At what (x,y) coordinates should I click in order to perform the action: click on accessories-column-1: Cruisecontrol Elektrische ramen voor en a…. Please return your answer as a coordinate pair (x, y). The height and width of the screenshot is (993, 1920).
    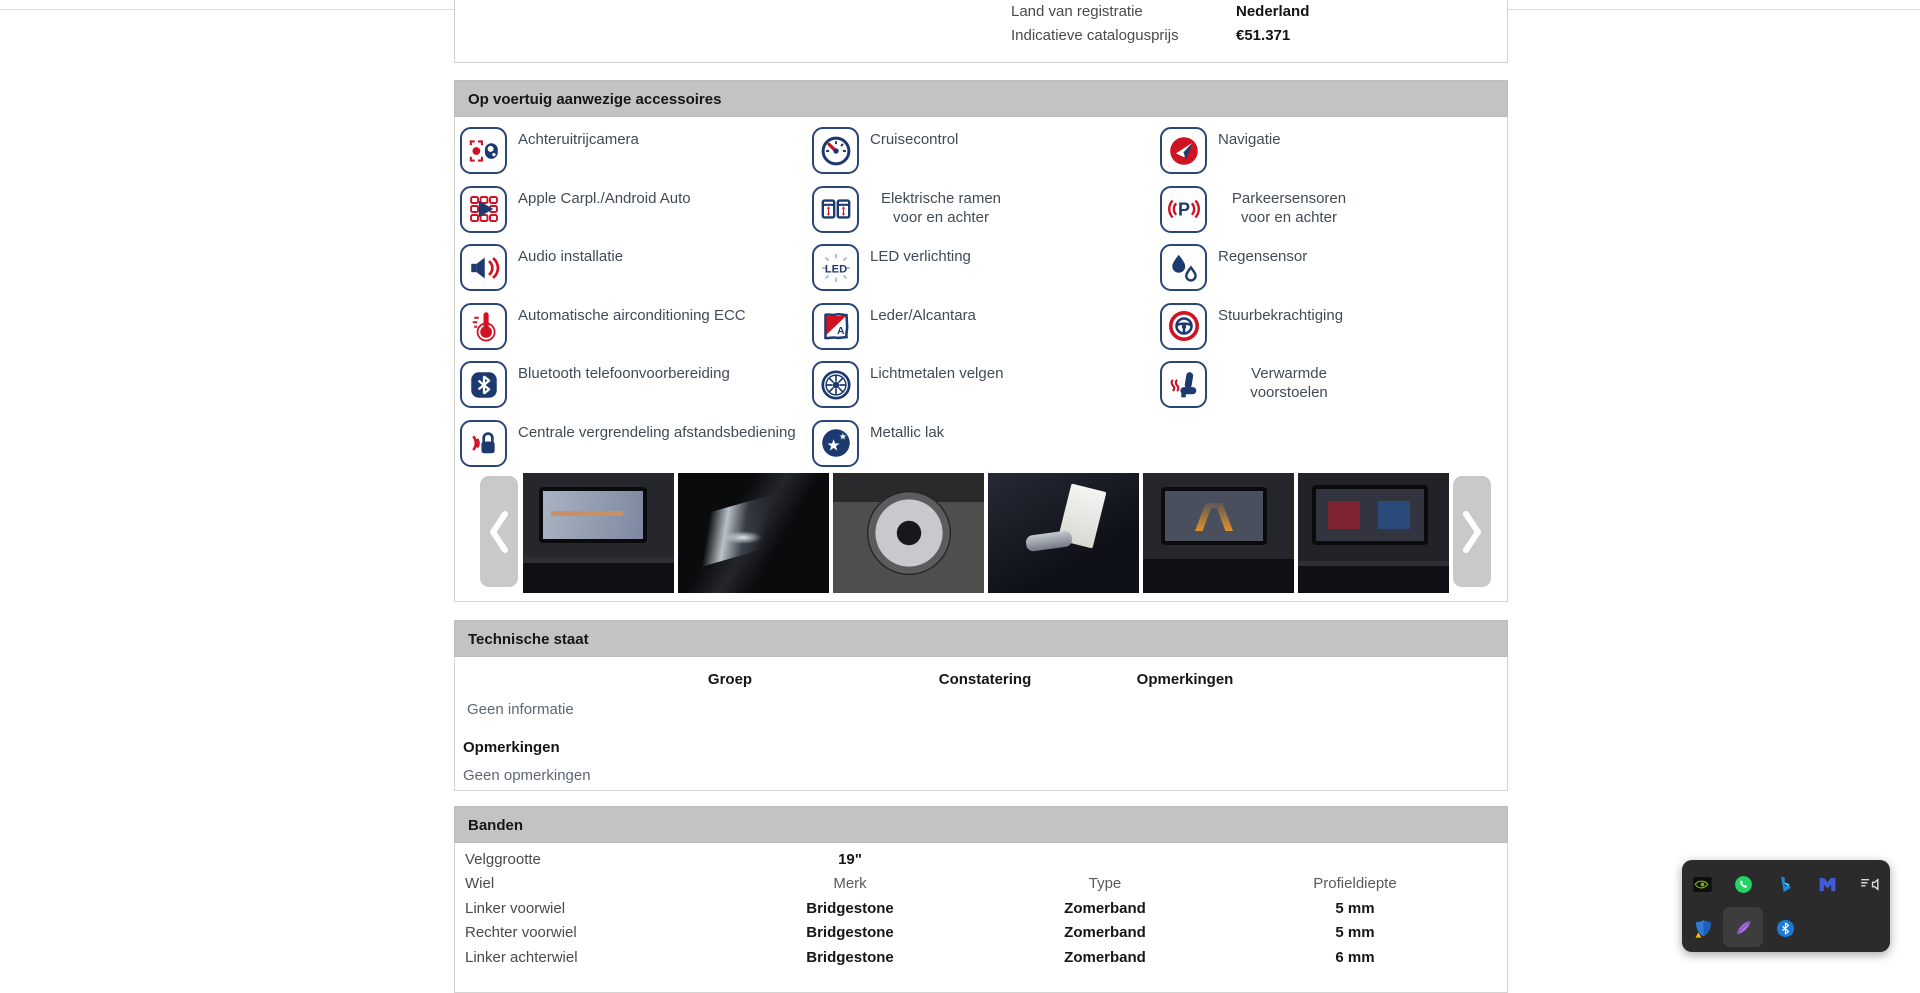
    Looking at the image, I should click on (912, 302).